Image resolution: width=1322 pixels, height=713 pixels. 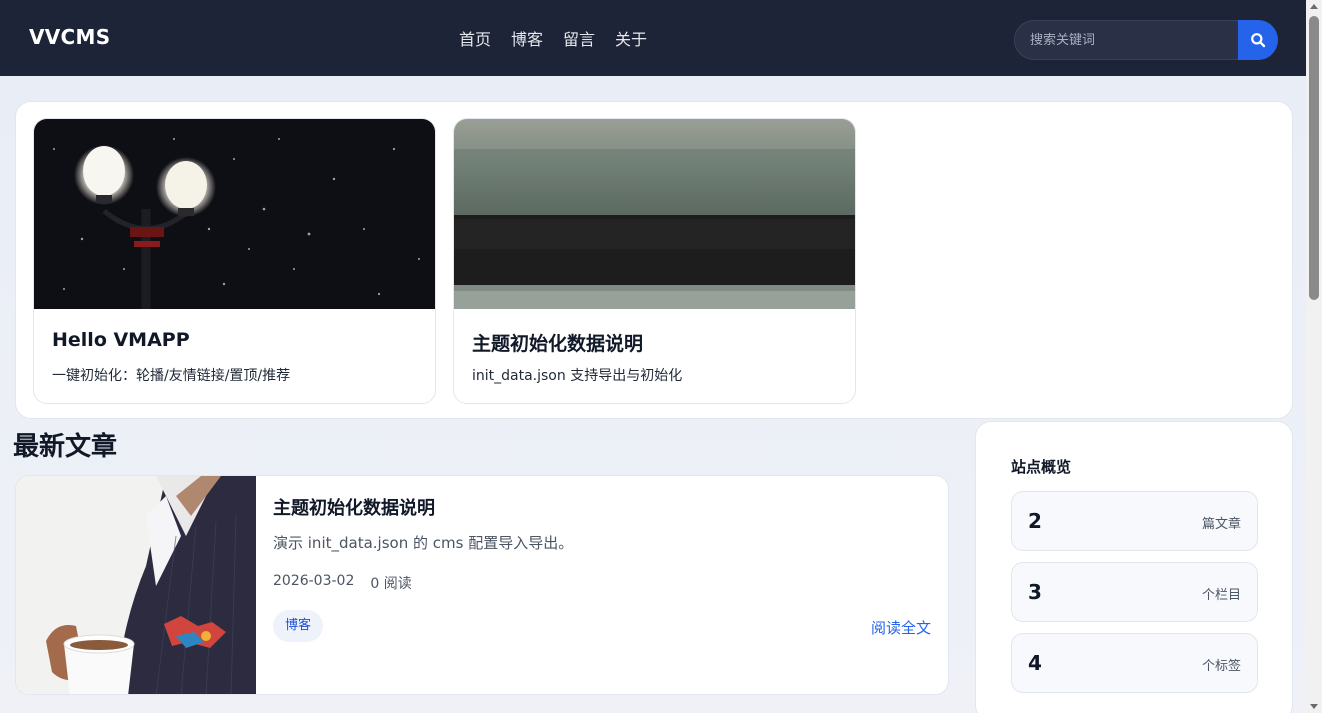 I want to click on search-button, so click(x=1258, y=40).